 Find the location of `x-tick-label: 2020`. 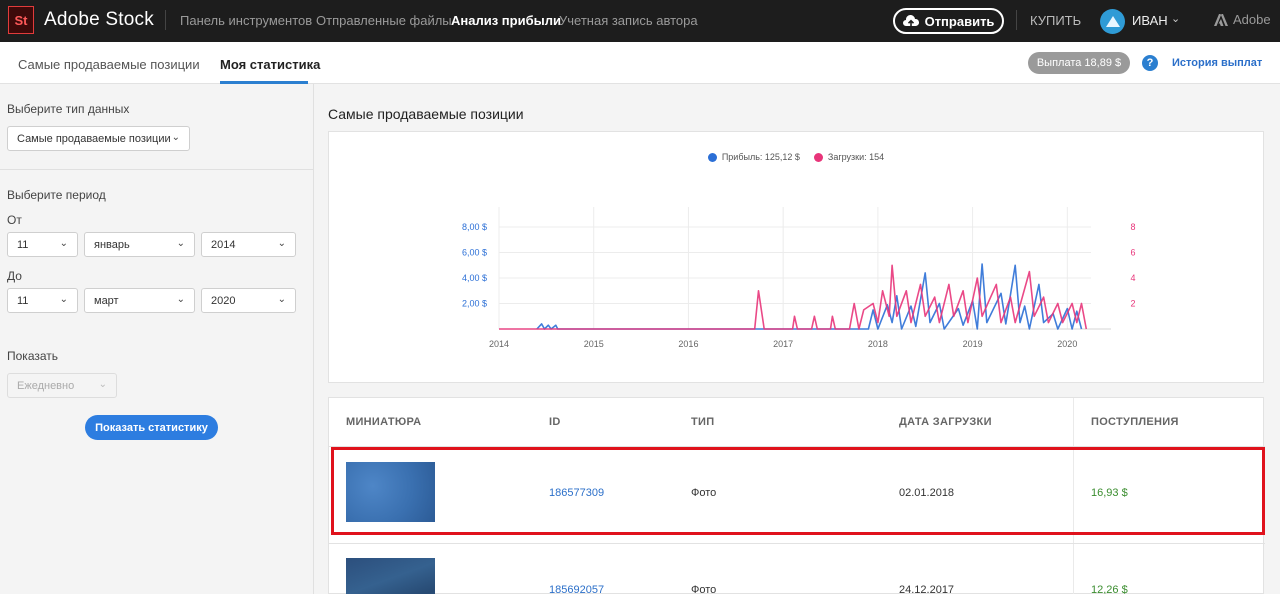

x-tick-label: 2020 is located at coordinates (1067, 344).